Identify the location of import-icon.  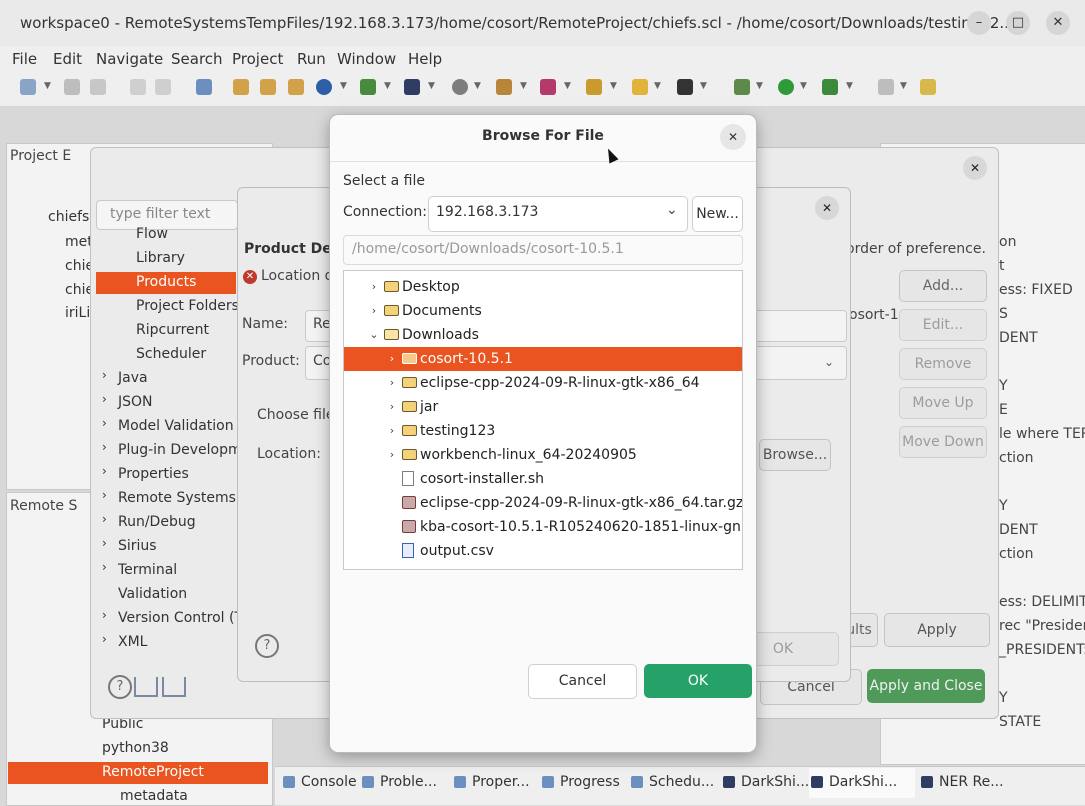
(296, 87).